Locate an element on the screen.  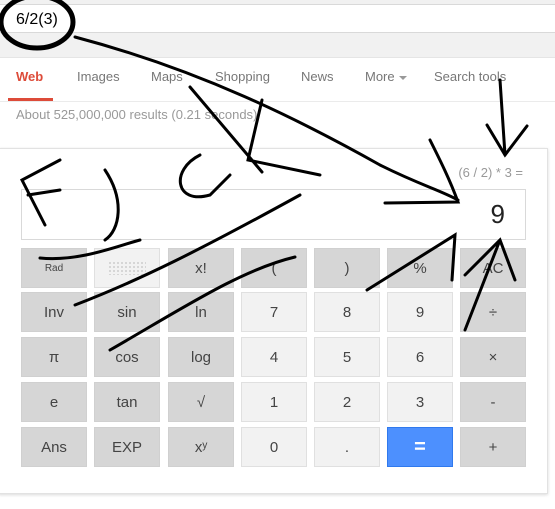
key-3: 3 is located at coordinates (420, 402).